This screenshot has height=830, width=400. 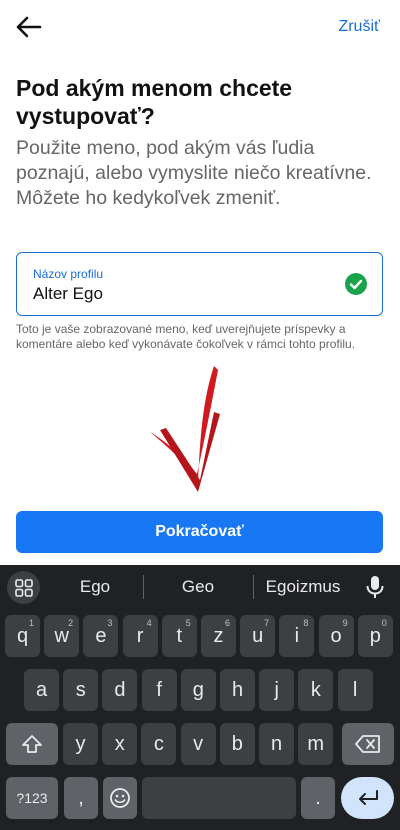 I want to click on key-hint: 5, so click(x=188, y=623).